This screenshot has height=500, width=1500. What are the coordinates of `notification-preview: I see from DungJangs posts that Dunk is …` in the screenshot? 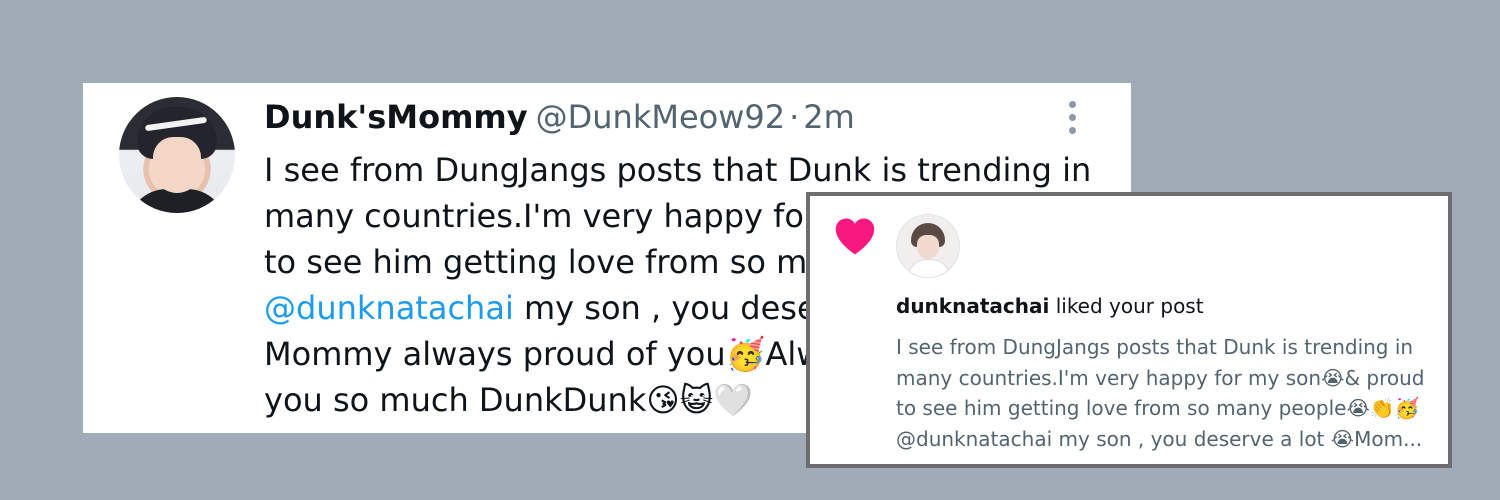 It's located at (1168, 393).